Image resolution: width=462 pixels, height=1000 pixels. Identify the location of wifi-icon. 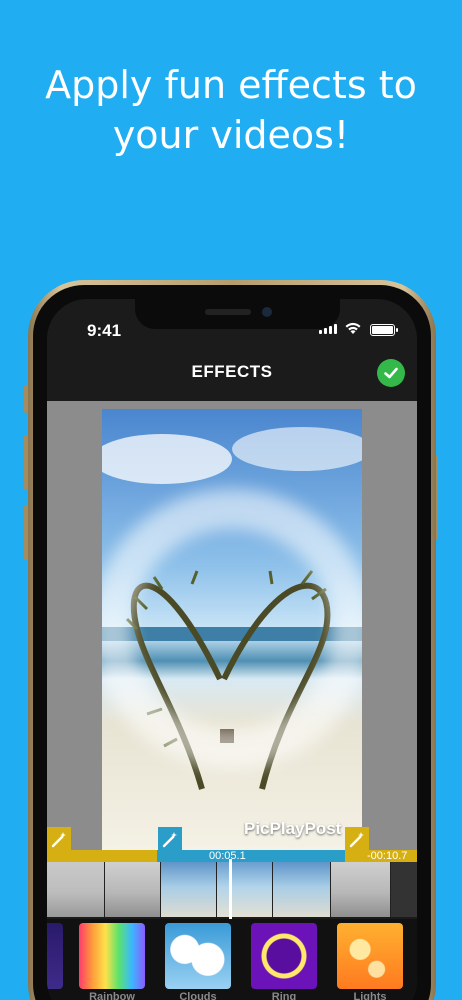
(353, 328).